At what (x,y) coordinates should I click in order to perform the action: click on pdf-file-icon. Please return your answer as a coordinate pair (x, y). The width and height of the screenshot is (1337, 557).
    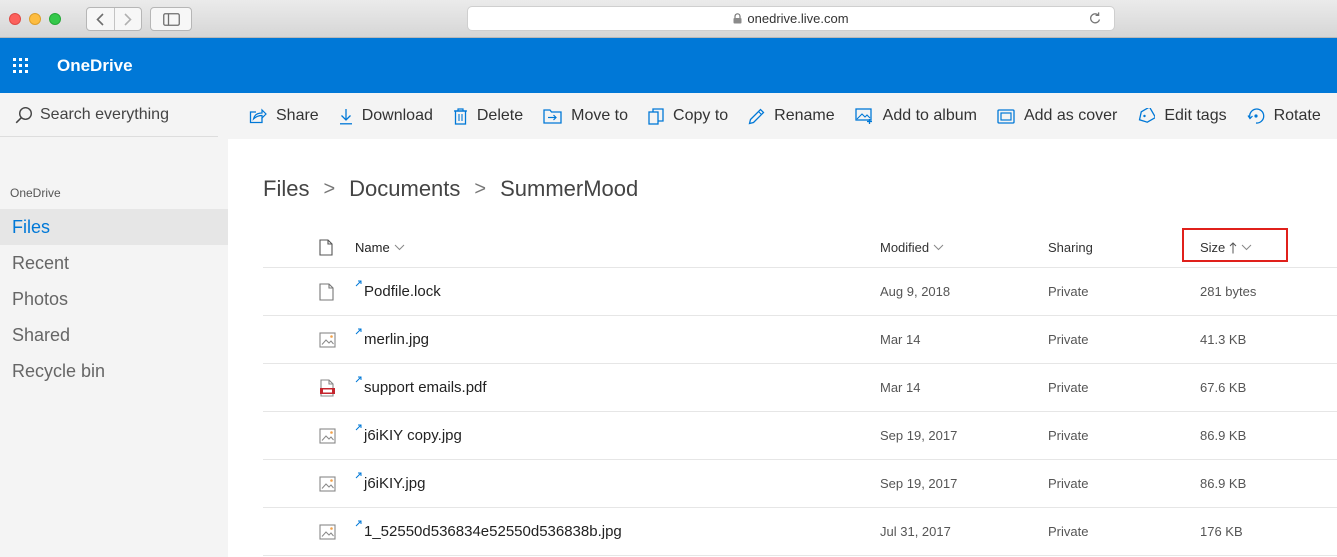
    Looking at the image, I should click on (327, 387).